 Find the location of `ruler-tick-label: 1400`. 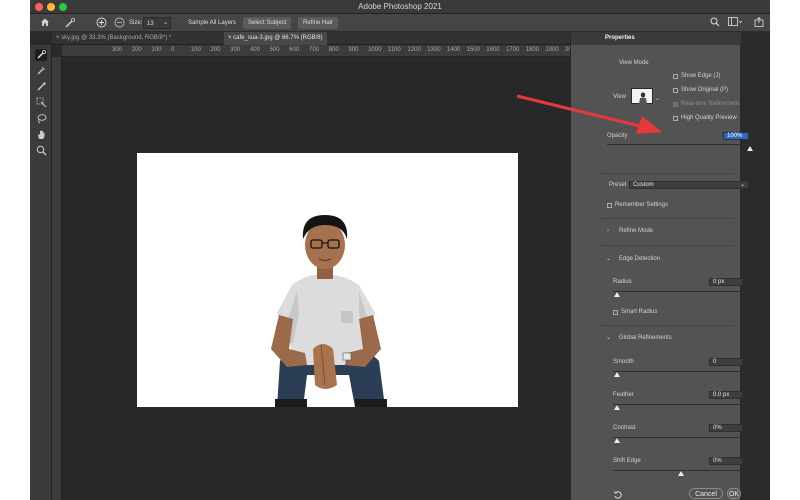

ruler-tick-label: 1400 is located at coordinates (453, 50).